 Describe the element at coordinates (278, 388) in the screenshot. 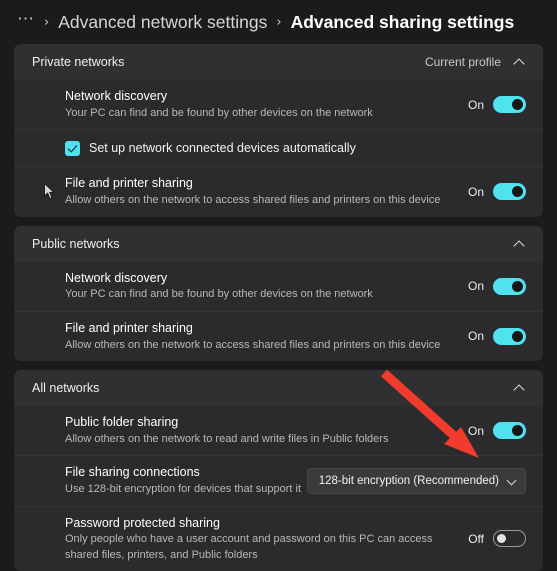

I see `group-header-all-networks: All networks` at that location.